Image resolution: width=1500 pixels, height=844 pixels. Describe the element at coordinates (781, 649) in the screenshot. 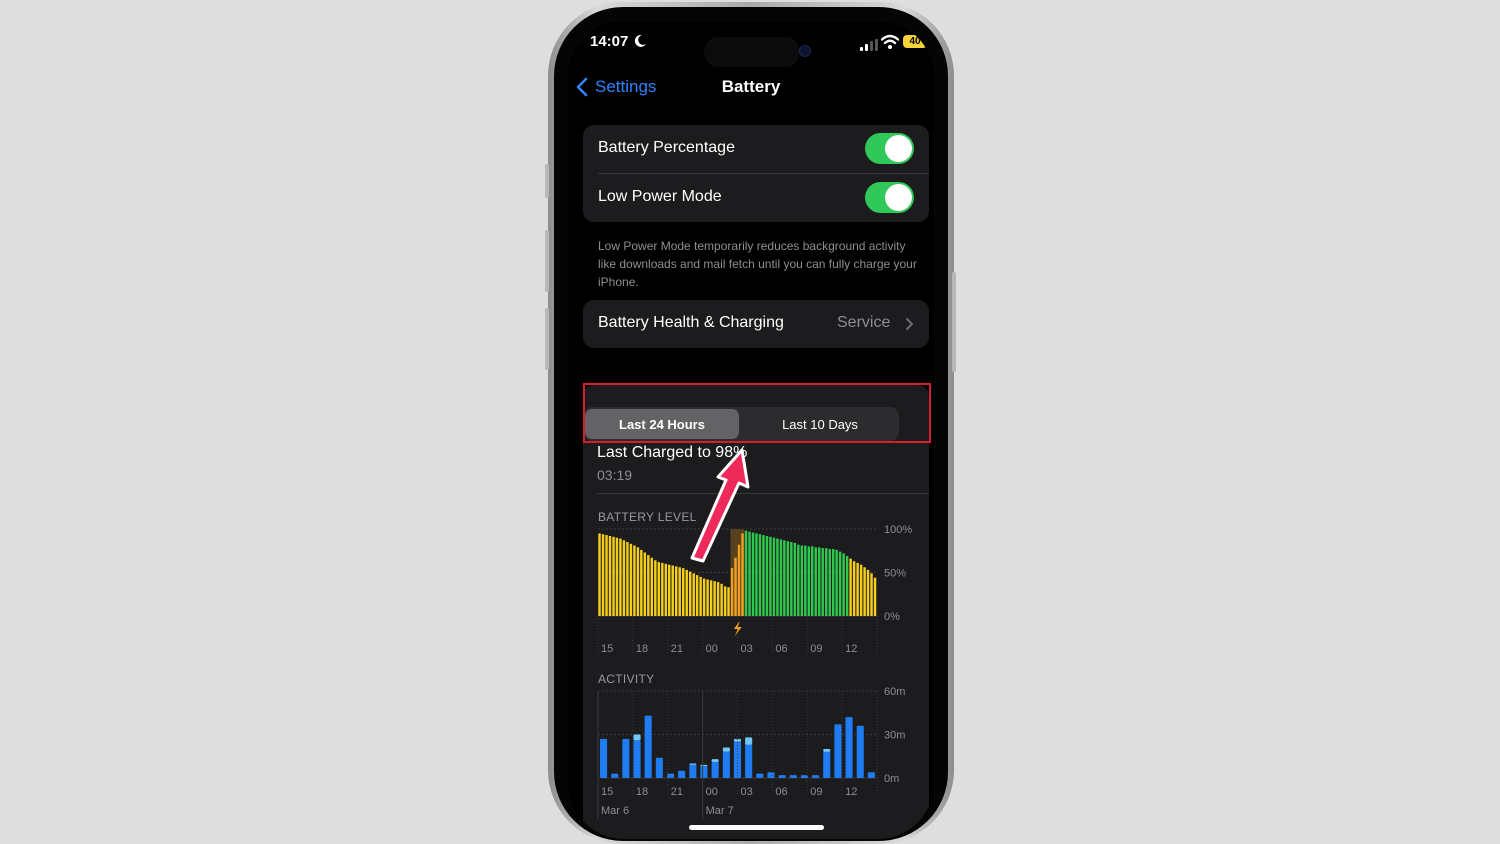

I see `battery-x-tick: 06` at that location.